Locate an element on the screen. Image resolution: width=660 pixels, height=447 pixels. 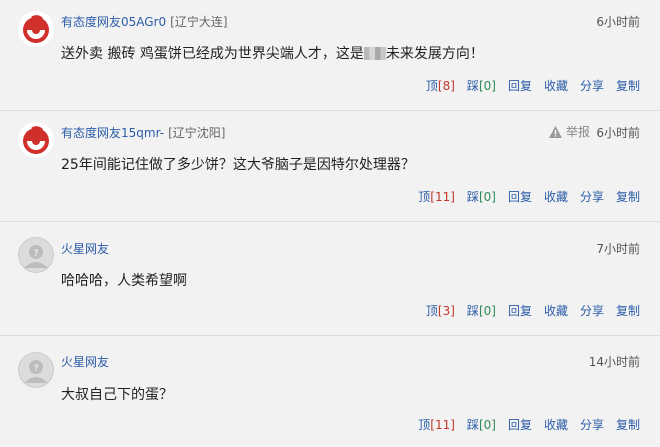
comment-actions: 顶[3] 踩[0] 回复 收藏 分享 复制 is located at coordinates (527, 310).